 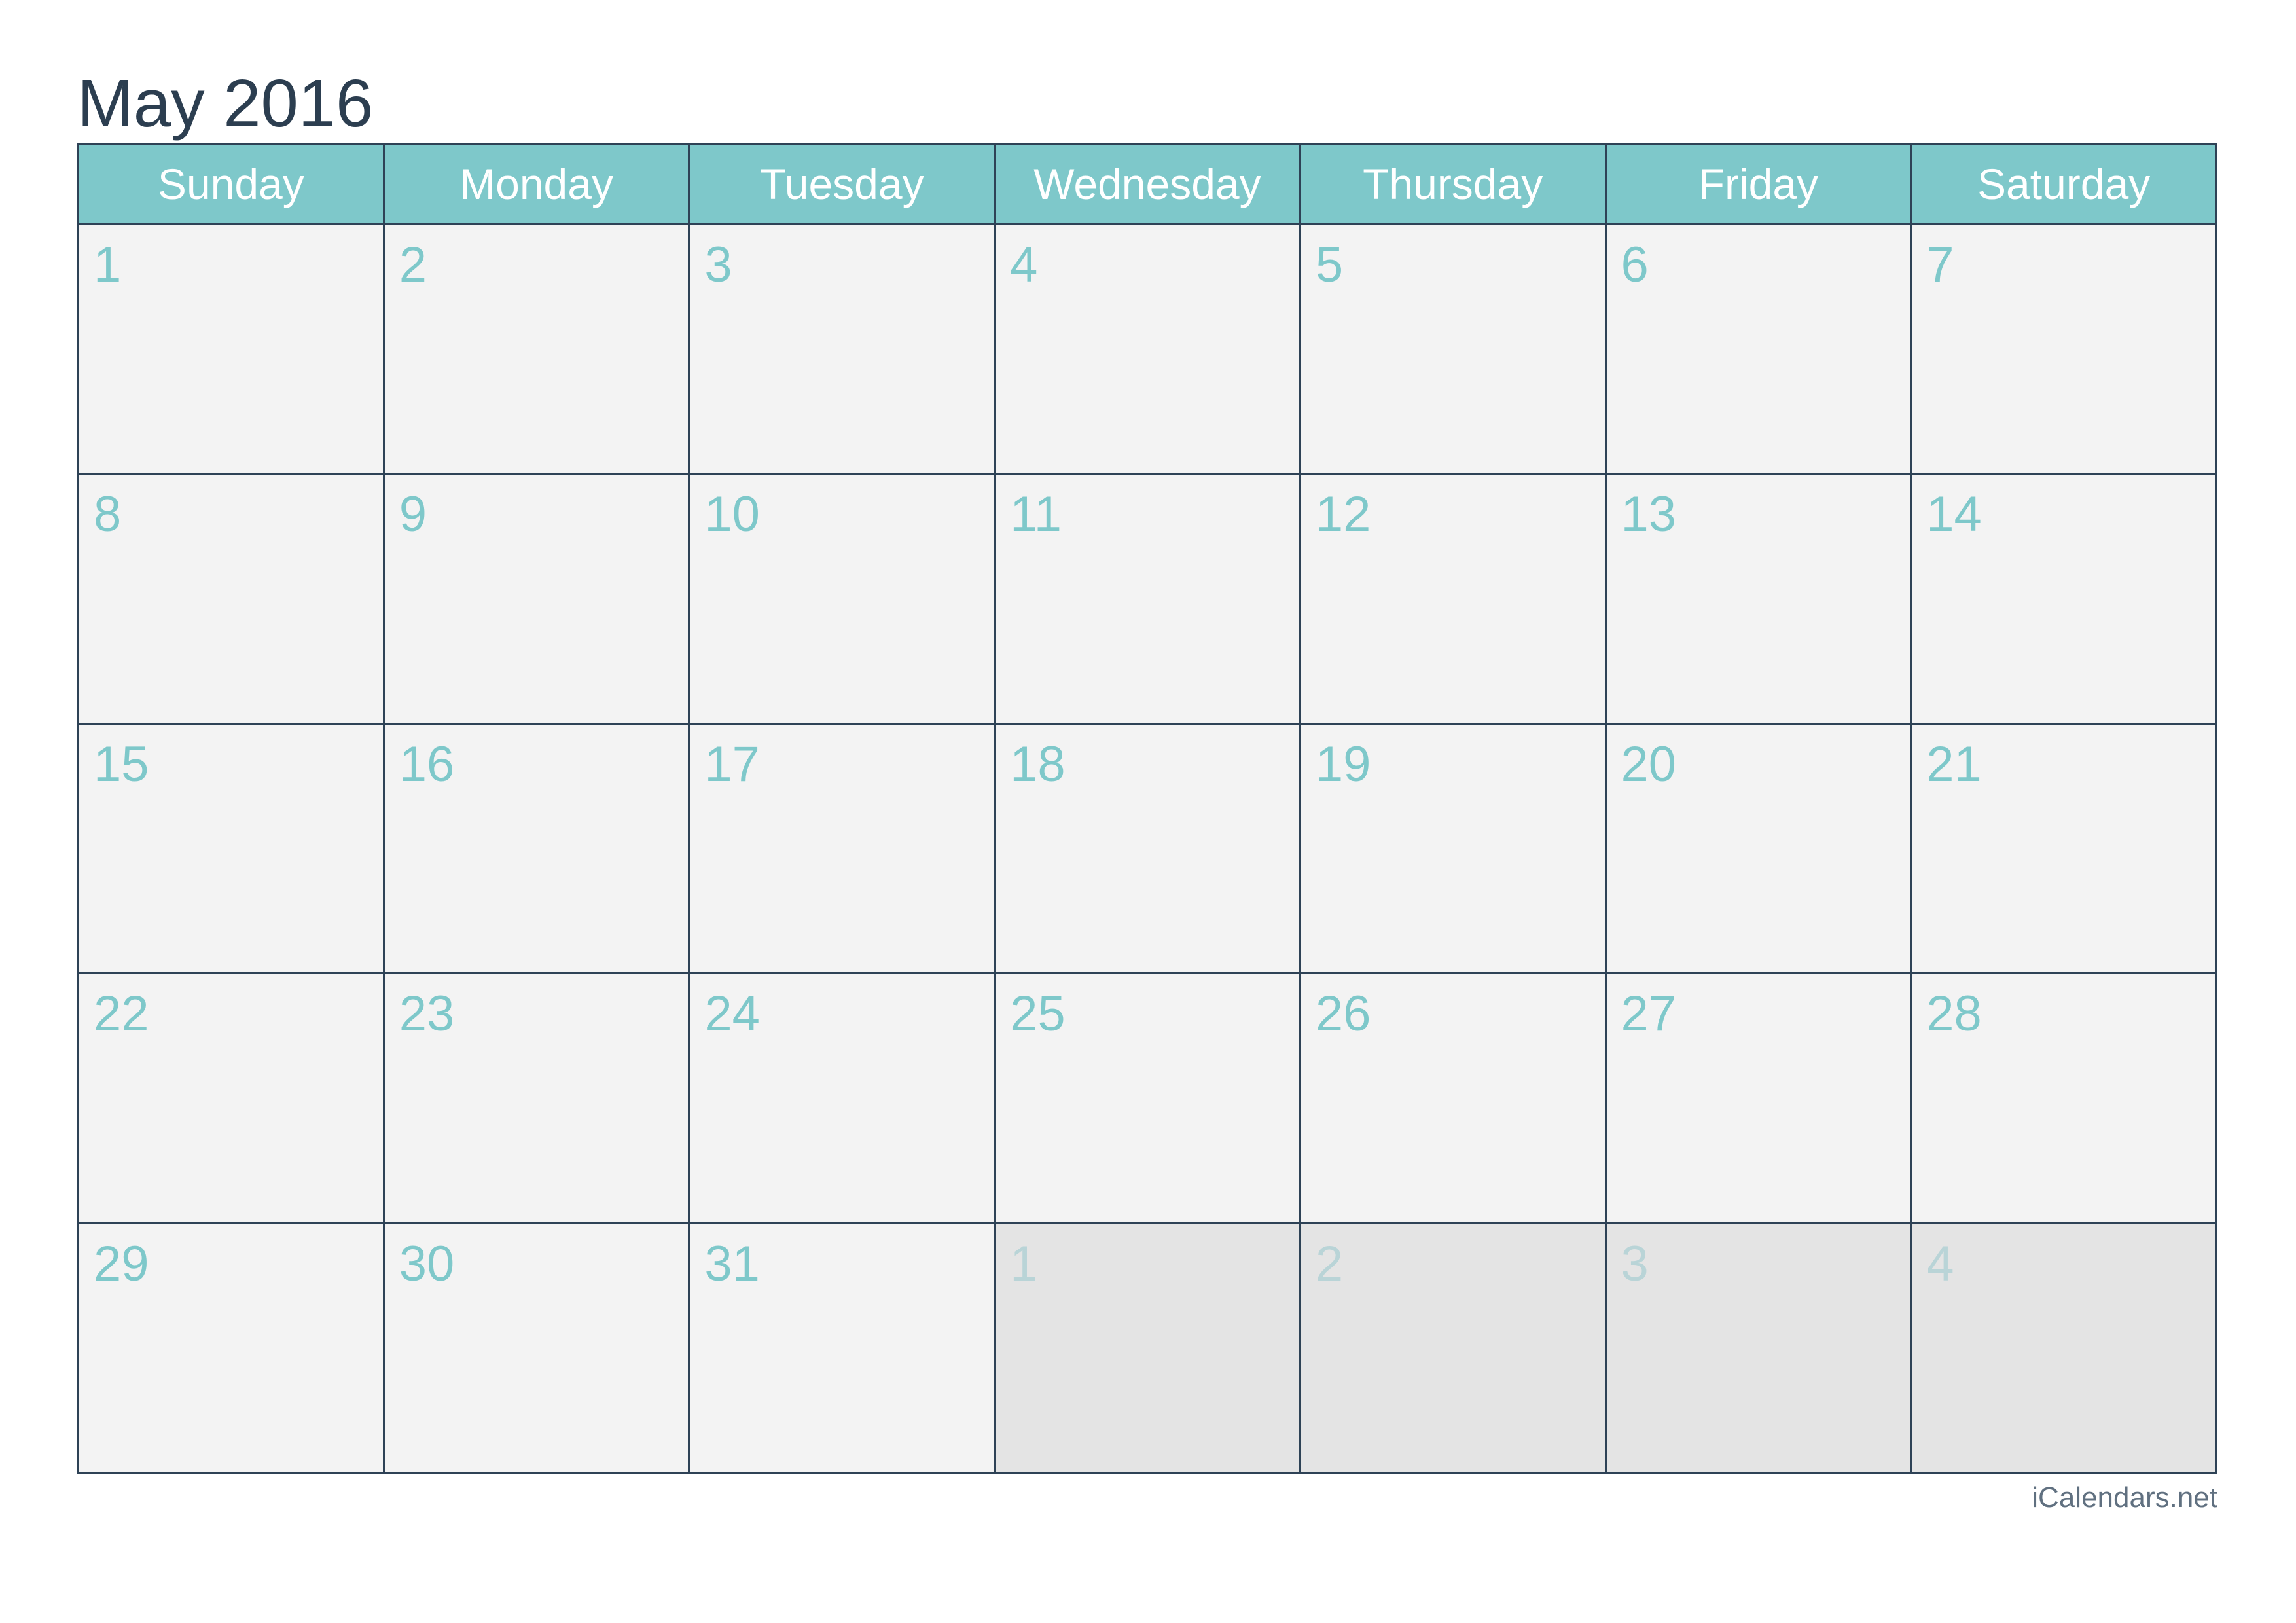 What do you see at coordinates (1453, 349) in the screenshot?
I see `day-cell: 5` at bounding box center [1453, 349].